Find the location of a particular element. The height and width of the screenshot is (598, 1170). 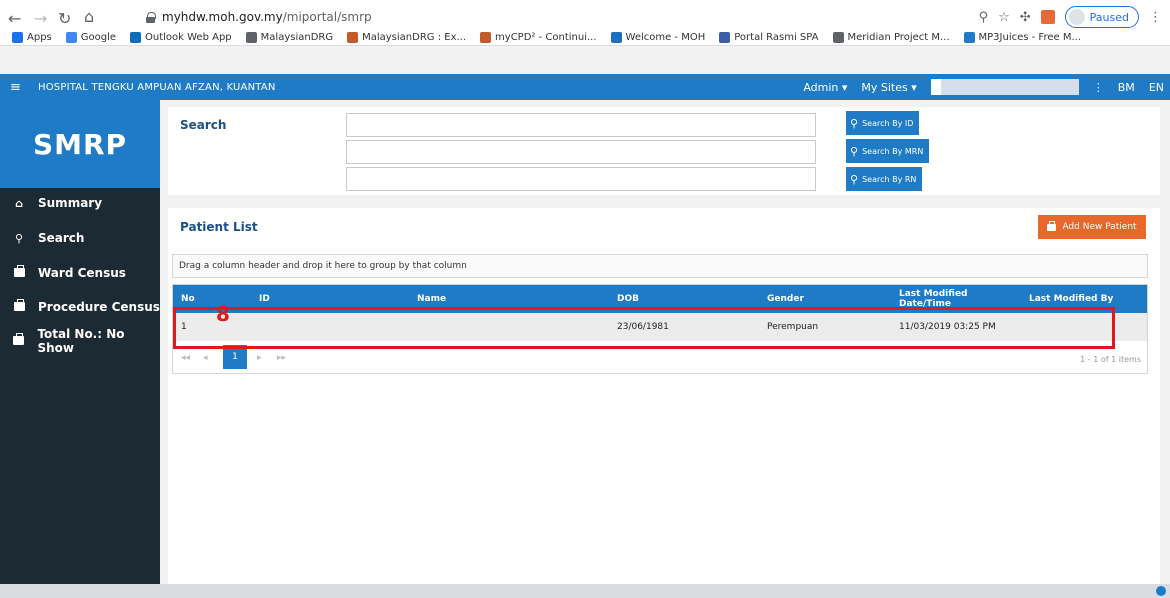

column-header-name: Name is located at coordinates (431, 299).